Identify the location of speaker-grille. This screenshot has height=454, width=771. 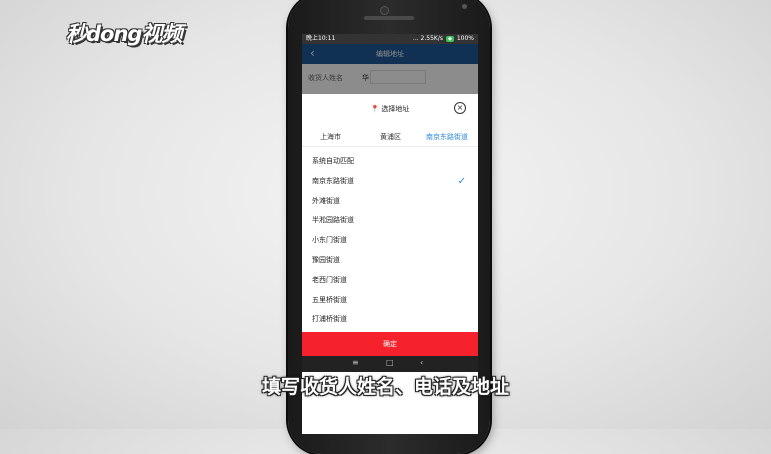
(389, 18).